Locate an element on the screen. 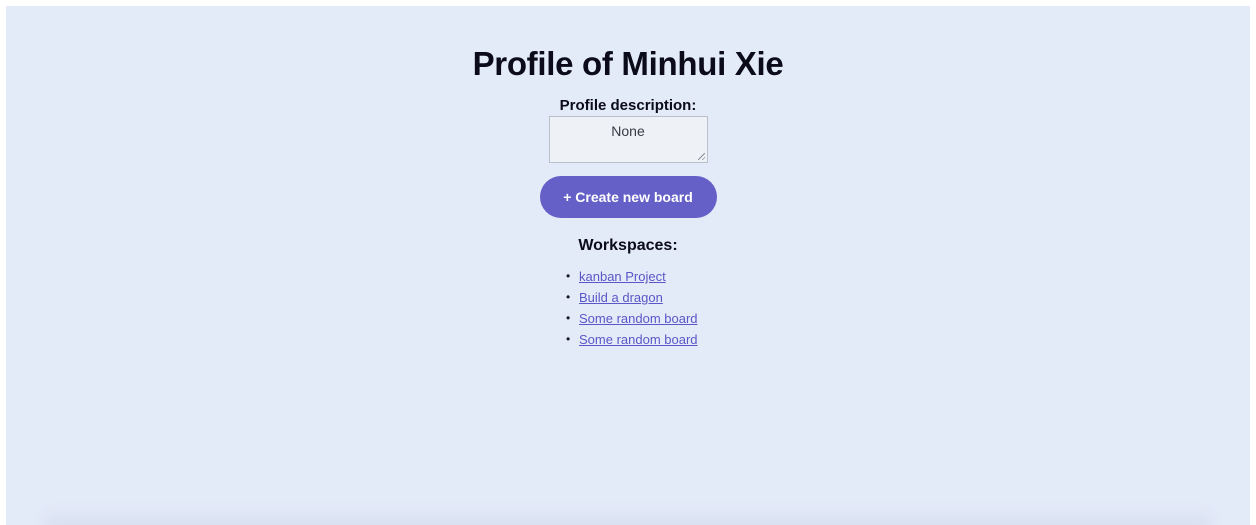 The image size is (1256, 525). profile-description-textarea: None is located at coordinates (628, 139).